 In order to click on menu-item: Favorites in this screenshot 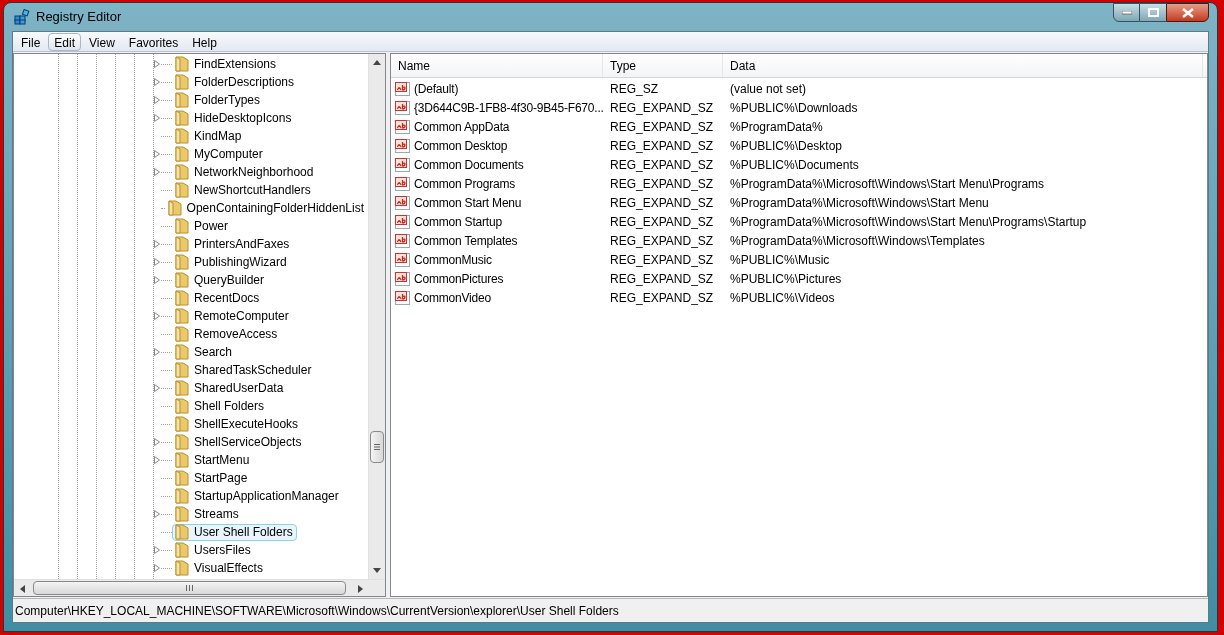, I will do `click(153, 41)`.